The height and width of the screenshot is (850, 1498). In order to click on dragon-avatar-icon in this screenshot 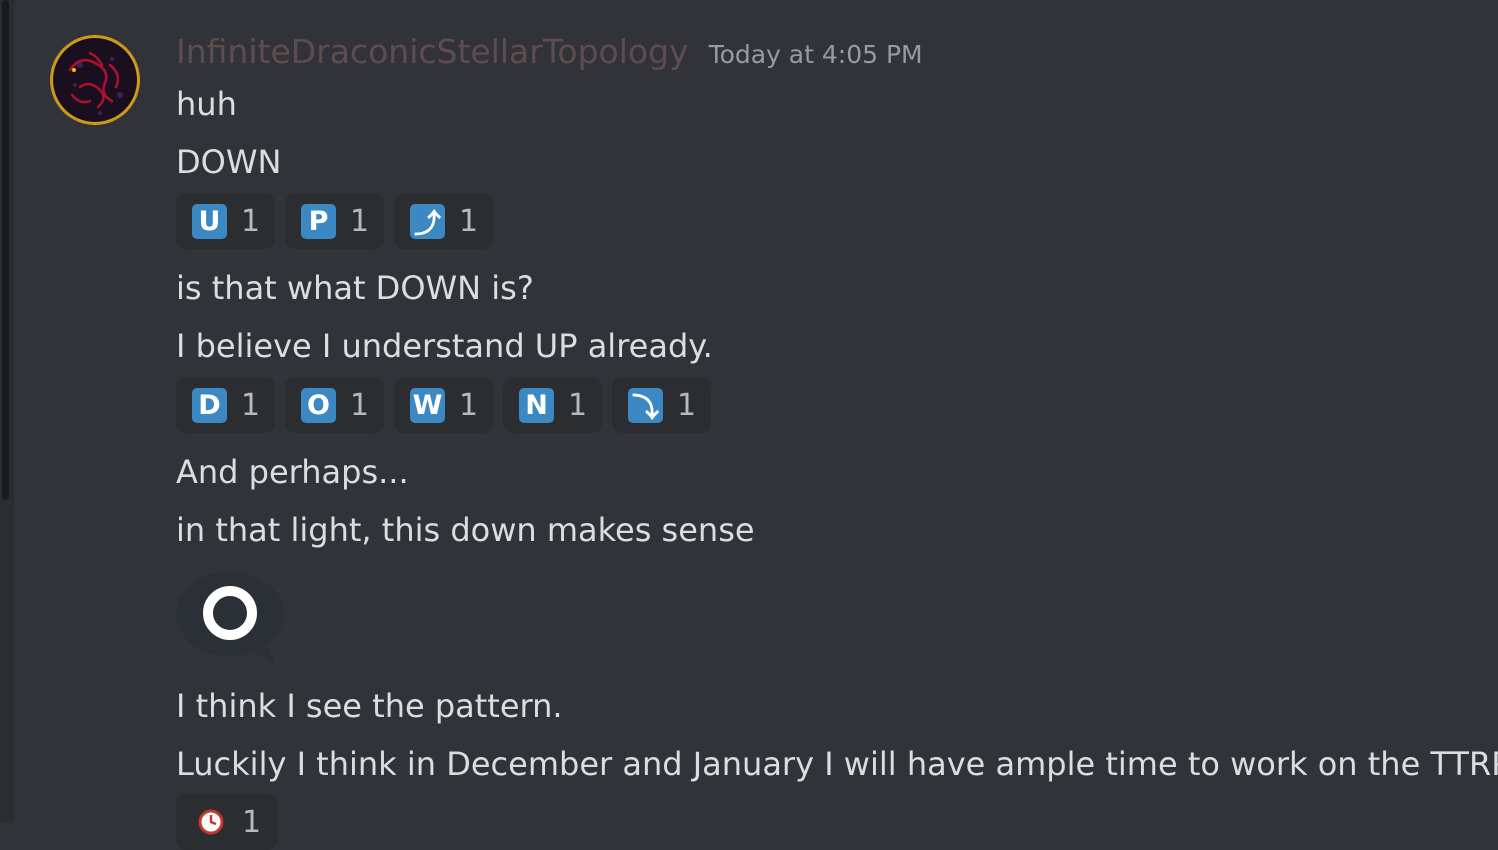, I will do `click(95, 80)`.